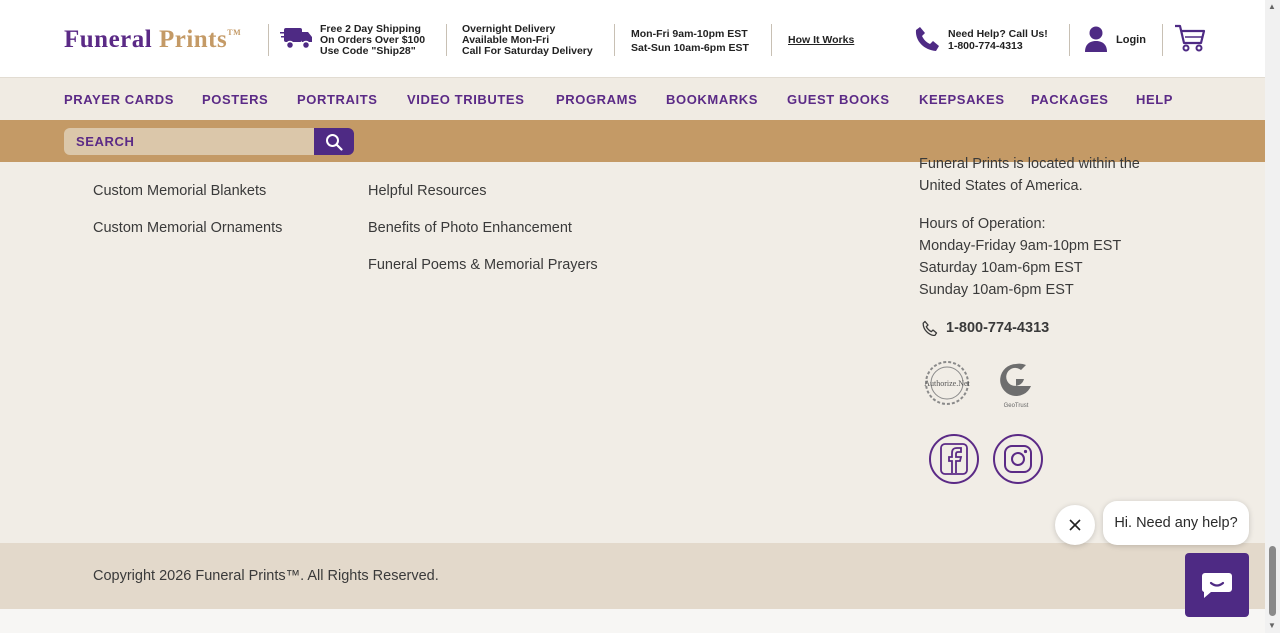 This screenshot has width=1280, height=633. Describe the element at coordinates (368, 51) in the screenshot. I see `shipping-line: Use Code "Ship28"` at that location.